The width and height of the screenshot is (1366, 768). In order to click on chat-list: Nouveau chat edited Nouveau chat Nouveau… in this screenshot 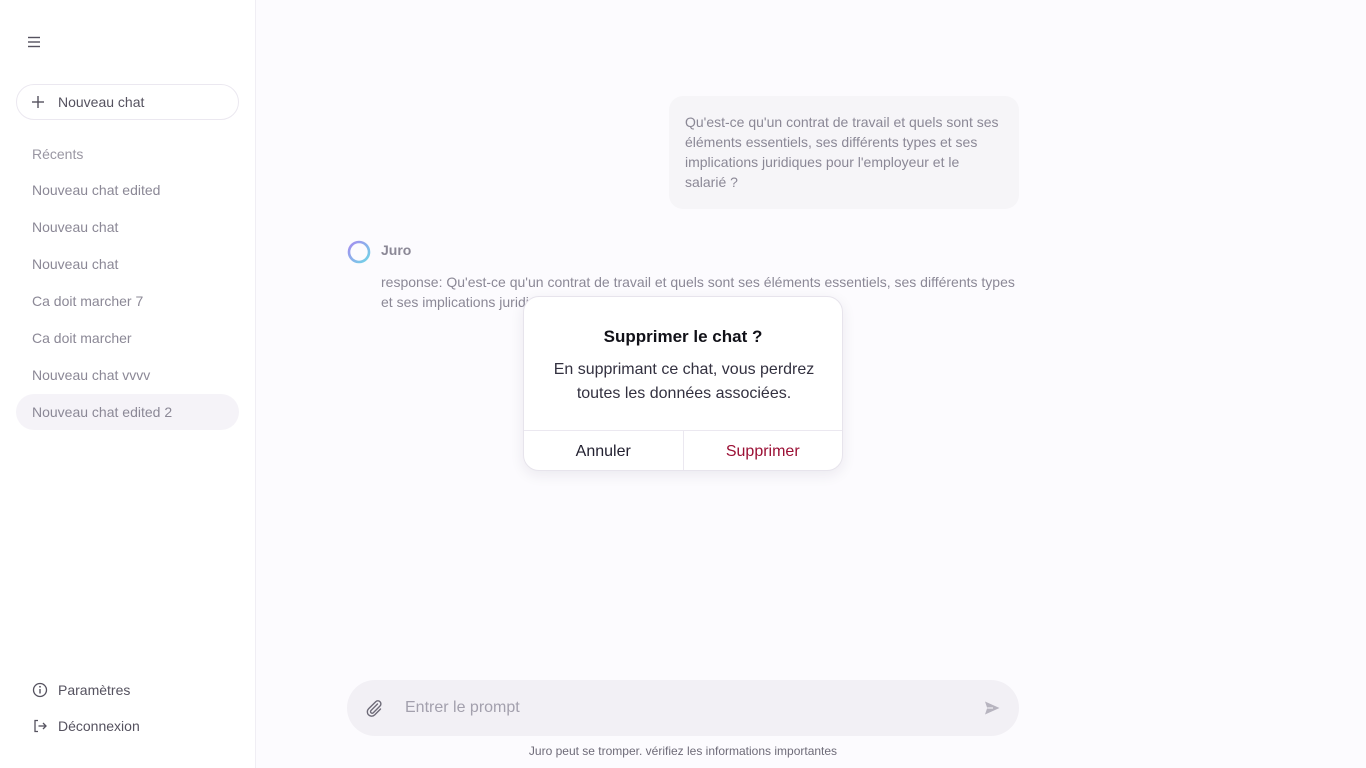, I will do `click(127, 301)`.